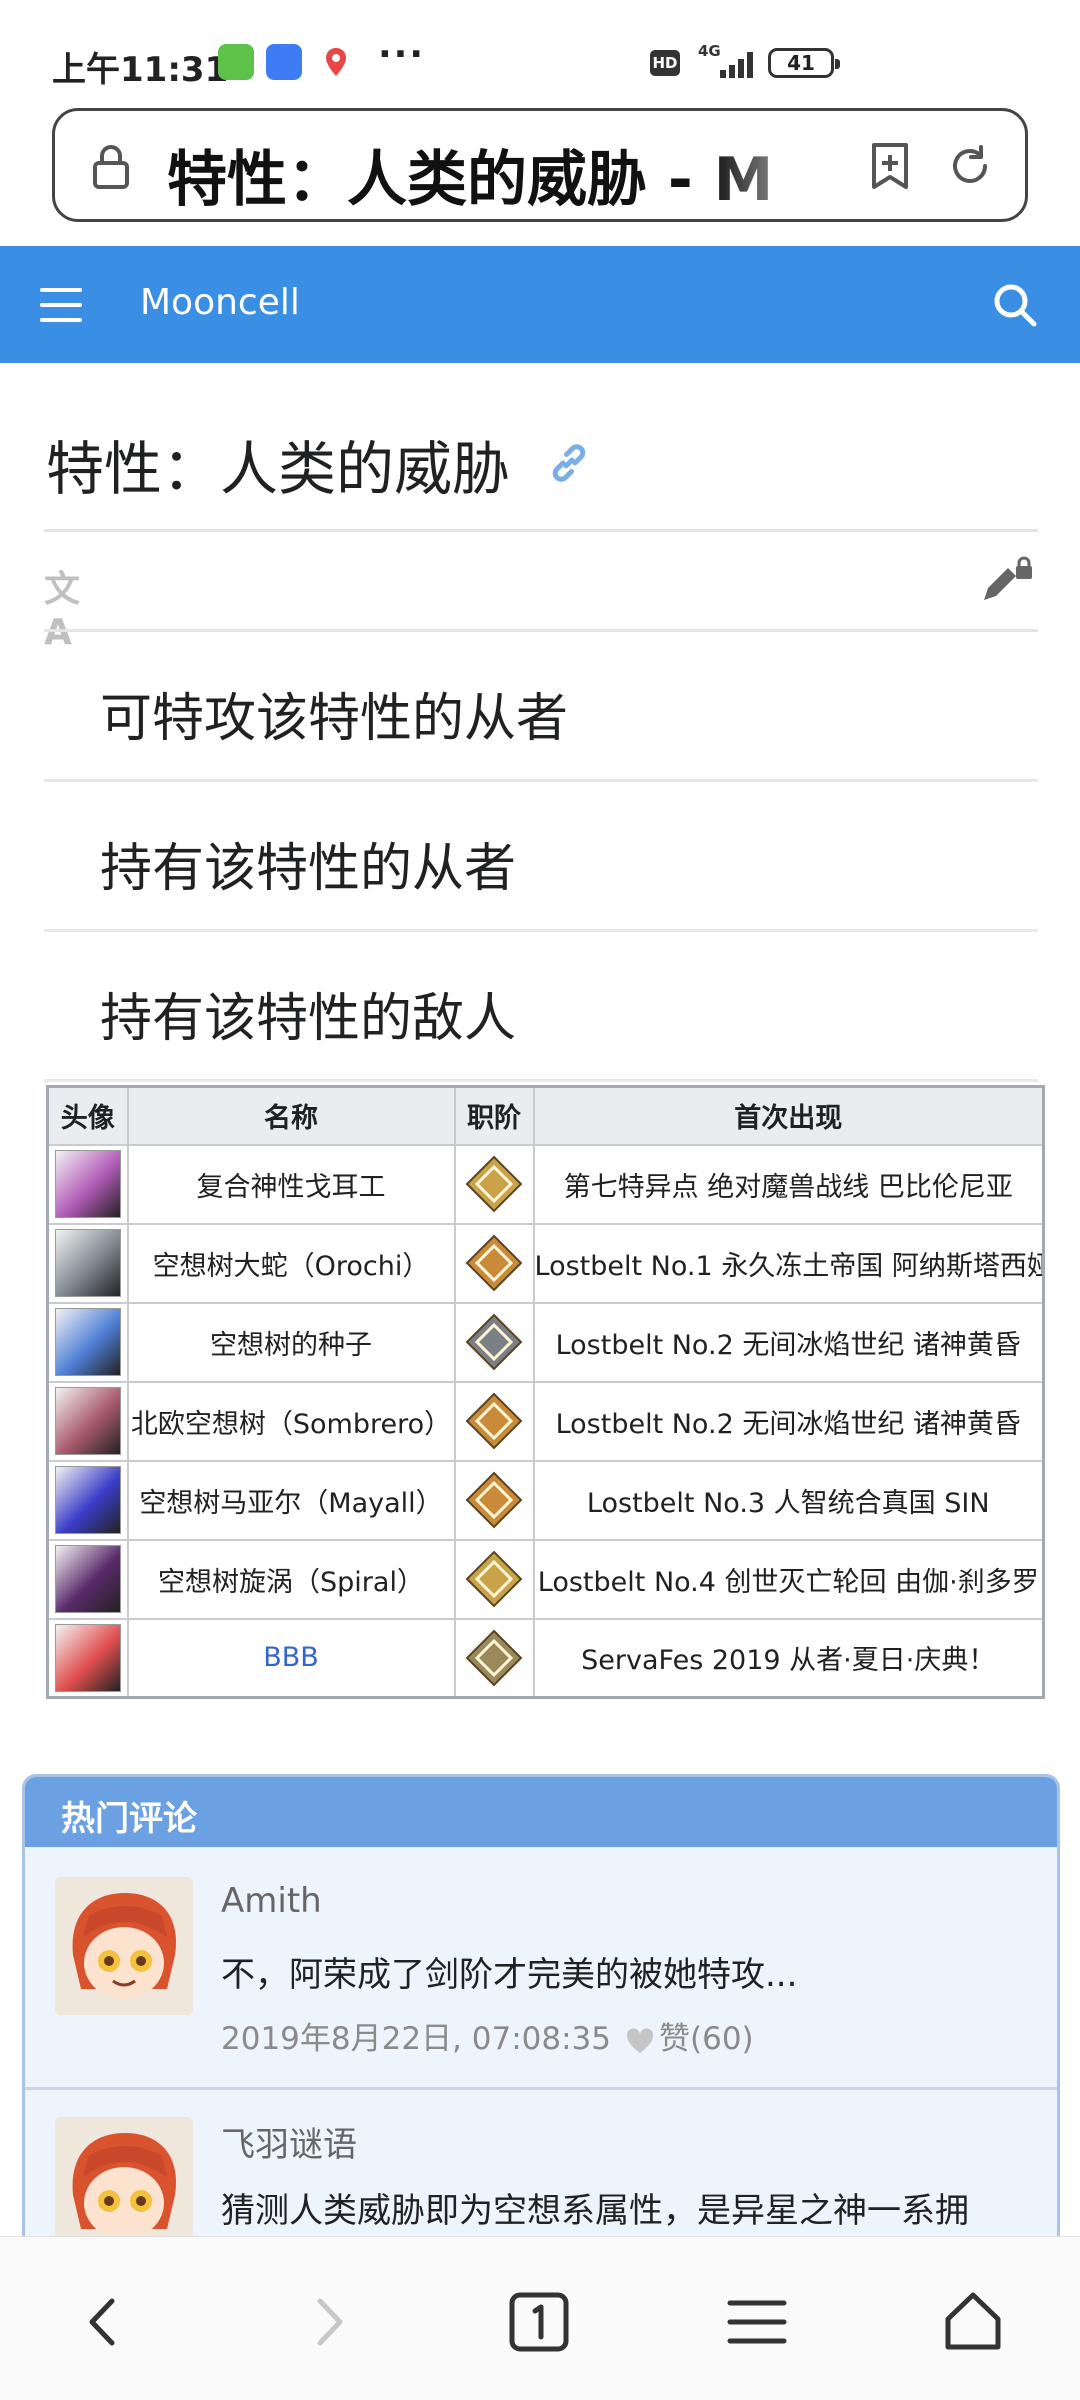 Image resolution: width=1080 pixels, height=2400 pixels. Describe the element at coordinates (61, 305) in the screenshot. I see `hamburger-menu-icon` at that location.